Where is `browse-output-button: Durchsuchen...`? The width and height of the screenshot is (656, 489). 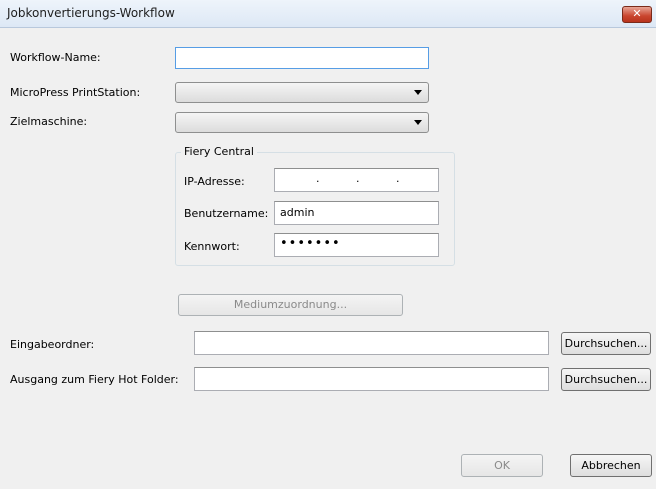 browse-output-button: Durchsuchen... is located at coordinates (606, 379).